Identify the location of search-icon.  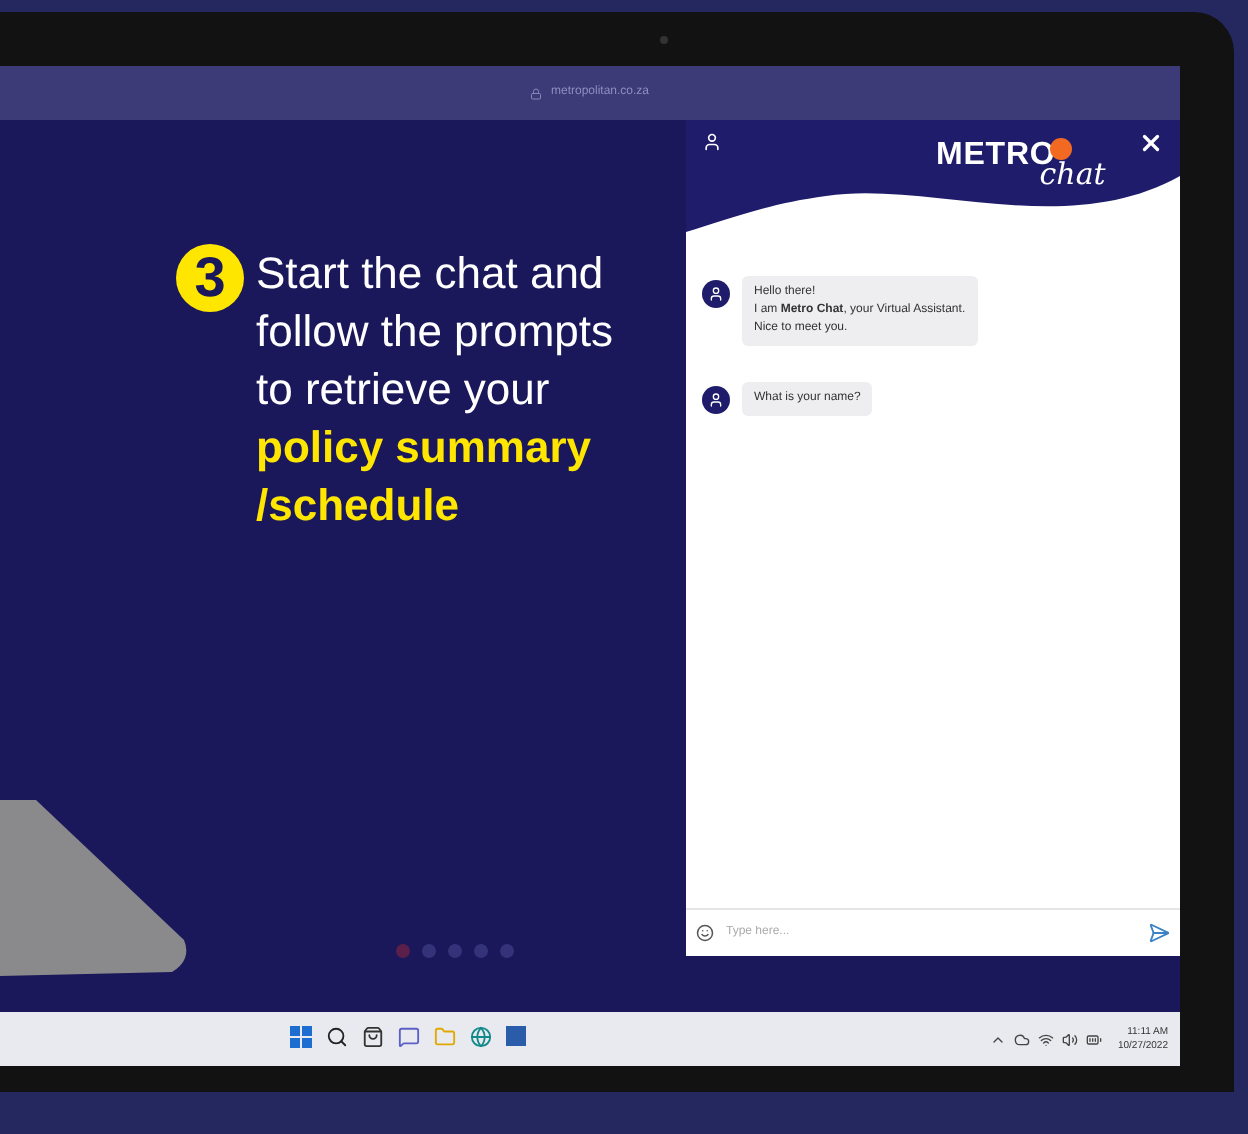
(337, 1037).